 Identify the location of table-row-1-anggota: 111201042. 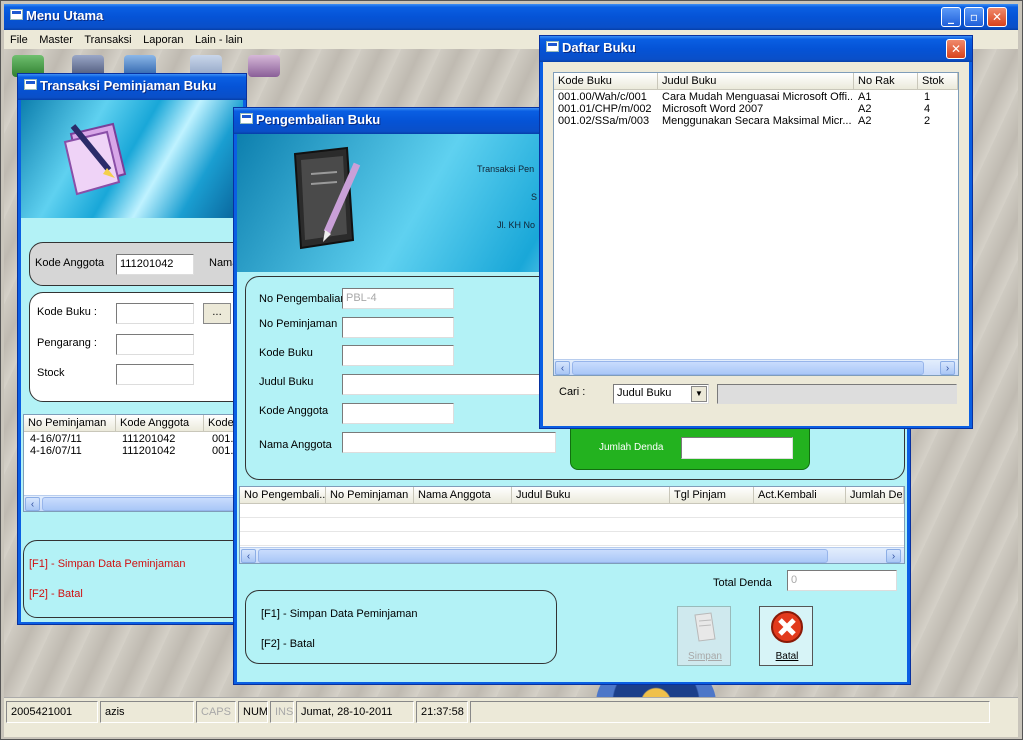
(148, 439).